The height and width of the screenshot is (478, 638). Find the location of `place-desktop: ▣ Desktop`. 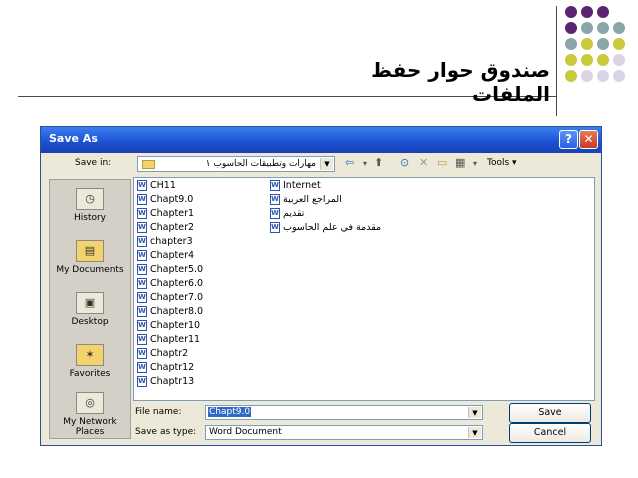

place-desktop: ▣ Desktop is located at coordinates (90, 309).